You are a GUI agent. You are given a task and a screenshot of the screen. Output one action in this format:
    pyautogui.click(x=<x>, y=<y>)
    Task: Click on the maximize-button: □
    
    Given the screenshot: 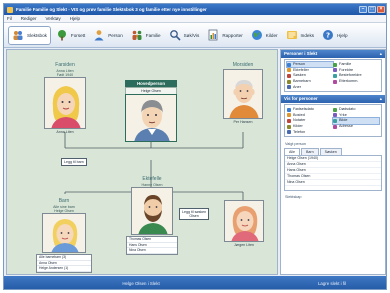 What is the action you would take?
    pyautogui.click(x=372, y=9)
    